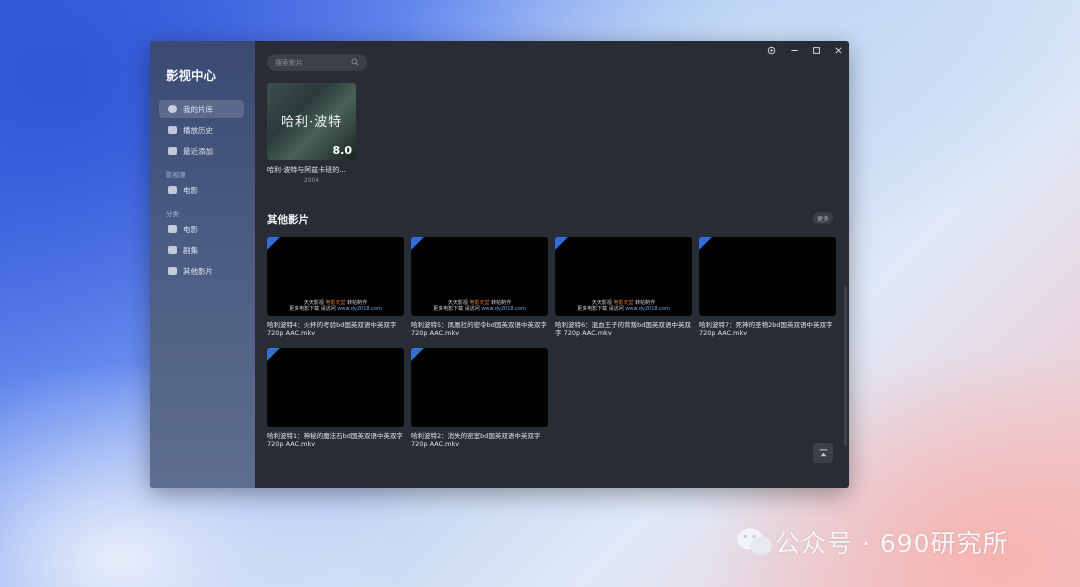  Describe the element at coordinates (191, 75) in the screenshot. I see `app-title: 影视中心` at that location.